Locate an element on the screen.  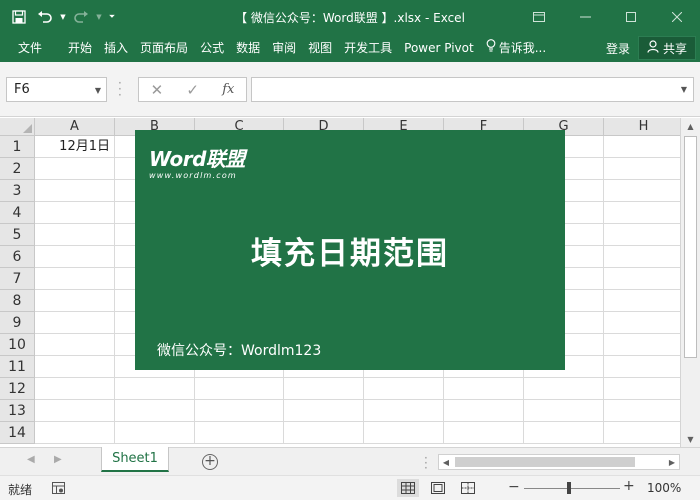
tab-file: 文件 is located at coordinates (28, 48).